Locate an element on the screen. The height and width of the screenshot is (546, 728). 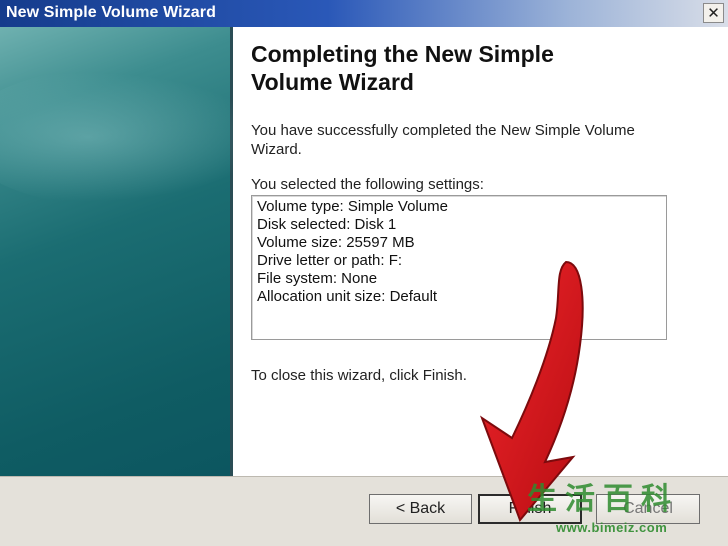
setting-disk-selected: Disk selected: Disk 1 is located at coordinates (327, 224).